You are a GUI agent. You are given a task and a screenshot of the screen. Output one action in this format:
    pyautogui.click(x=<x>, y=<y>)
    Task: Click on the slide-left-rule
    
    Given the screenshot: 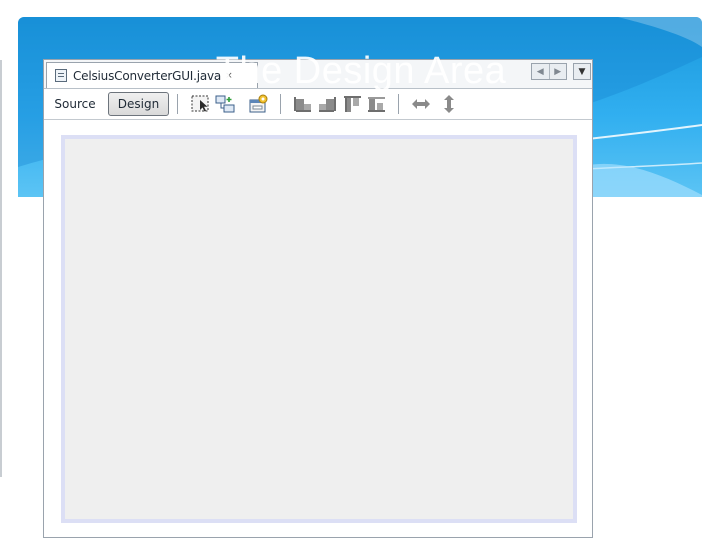 What is the action you would take?
    pyautogui.click(x=1, y=268)
    